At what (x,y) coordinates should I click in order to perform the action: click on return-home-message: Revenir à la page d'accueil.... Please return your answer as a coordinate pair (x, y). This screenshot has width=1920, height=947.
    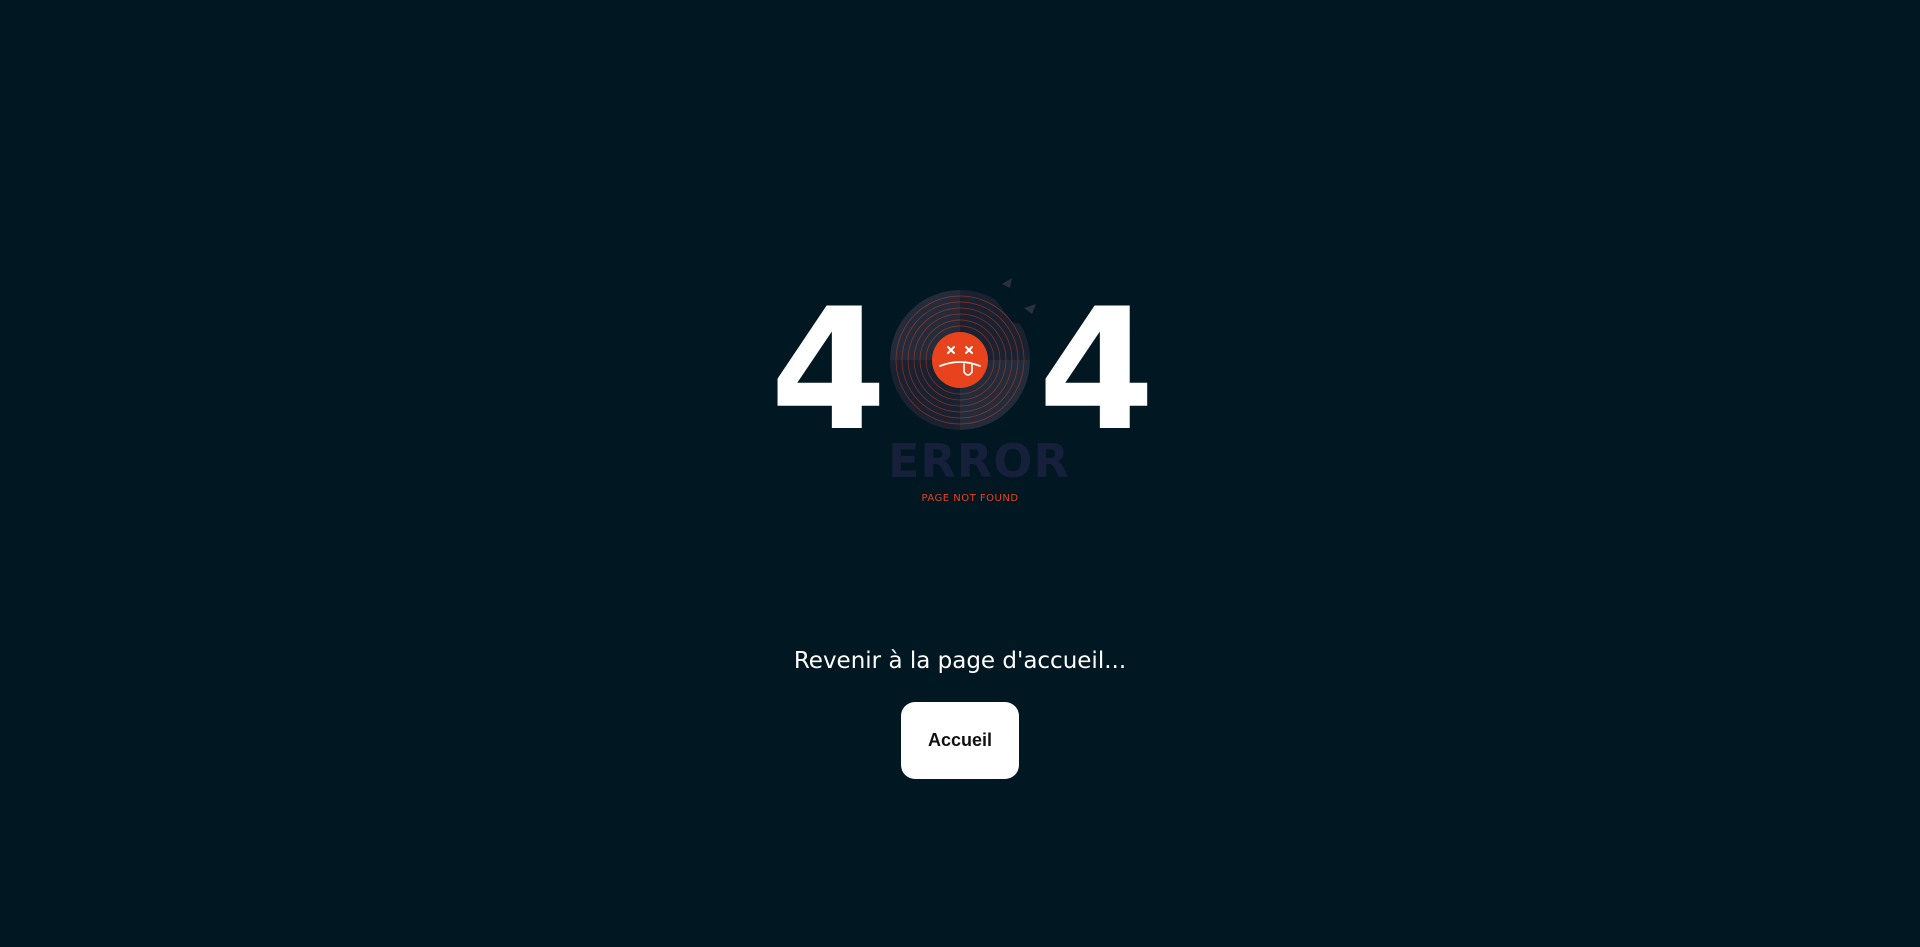
    Looking at the image, I should click on (960, 661).